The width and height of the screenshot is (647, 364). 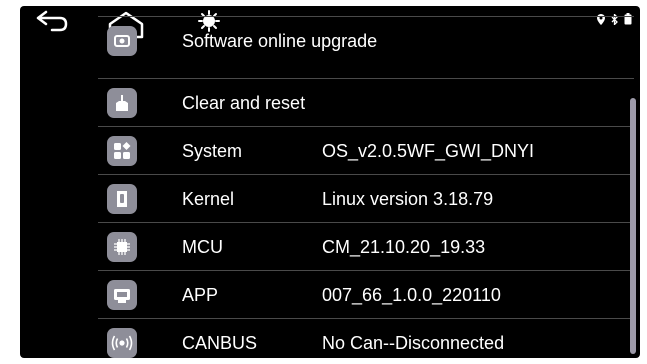 What do you see at coordinates (428, 150) in the screenshot?
I see `list-item-value: OS_v2.0.5WF_GWI_DNYI` at bounding box center [428, 150].